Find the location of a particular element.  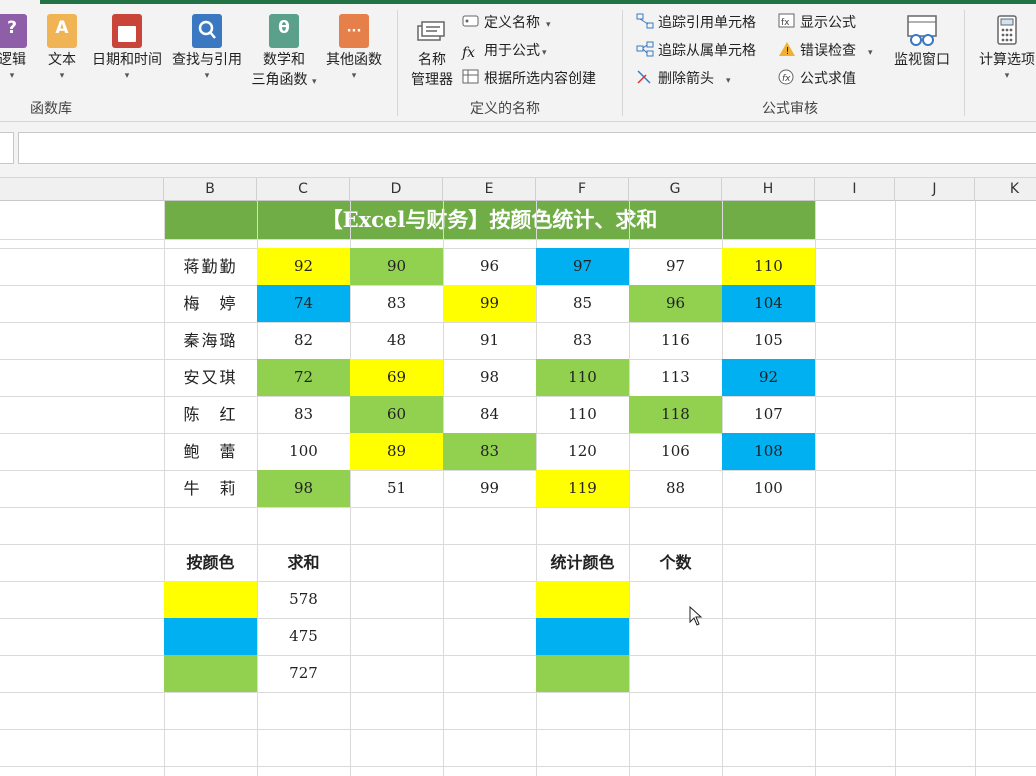

score-cell: 118 is located at coordinates (675, 414).